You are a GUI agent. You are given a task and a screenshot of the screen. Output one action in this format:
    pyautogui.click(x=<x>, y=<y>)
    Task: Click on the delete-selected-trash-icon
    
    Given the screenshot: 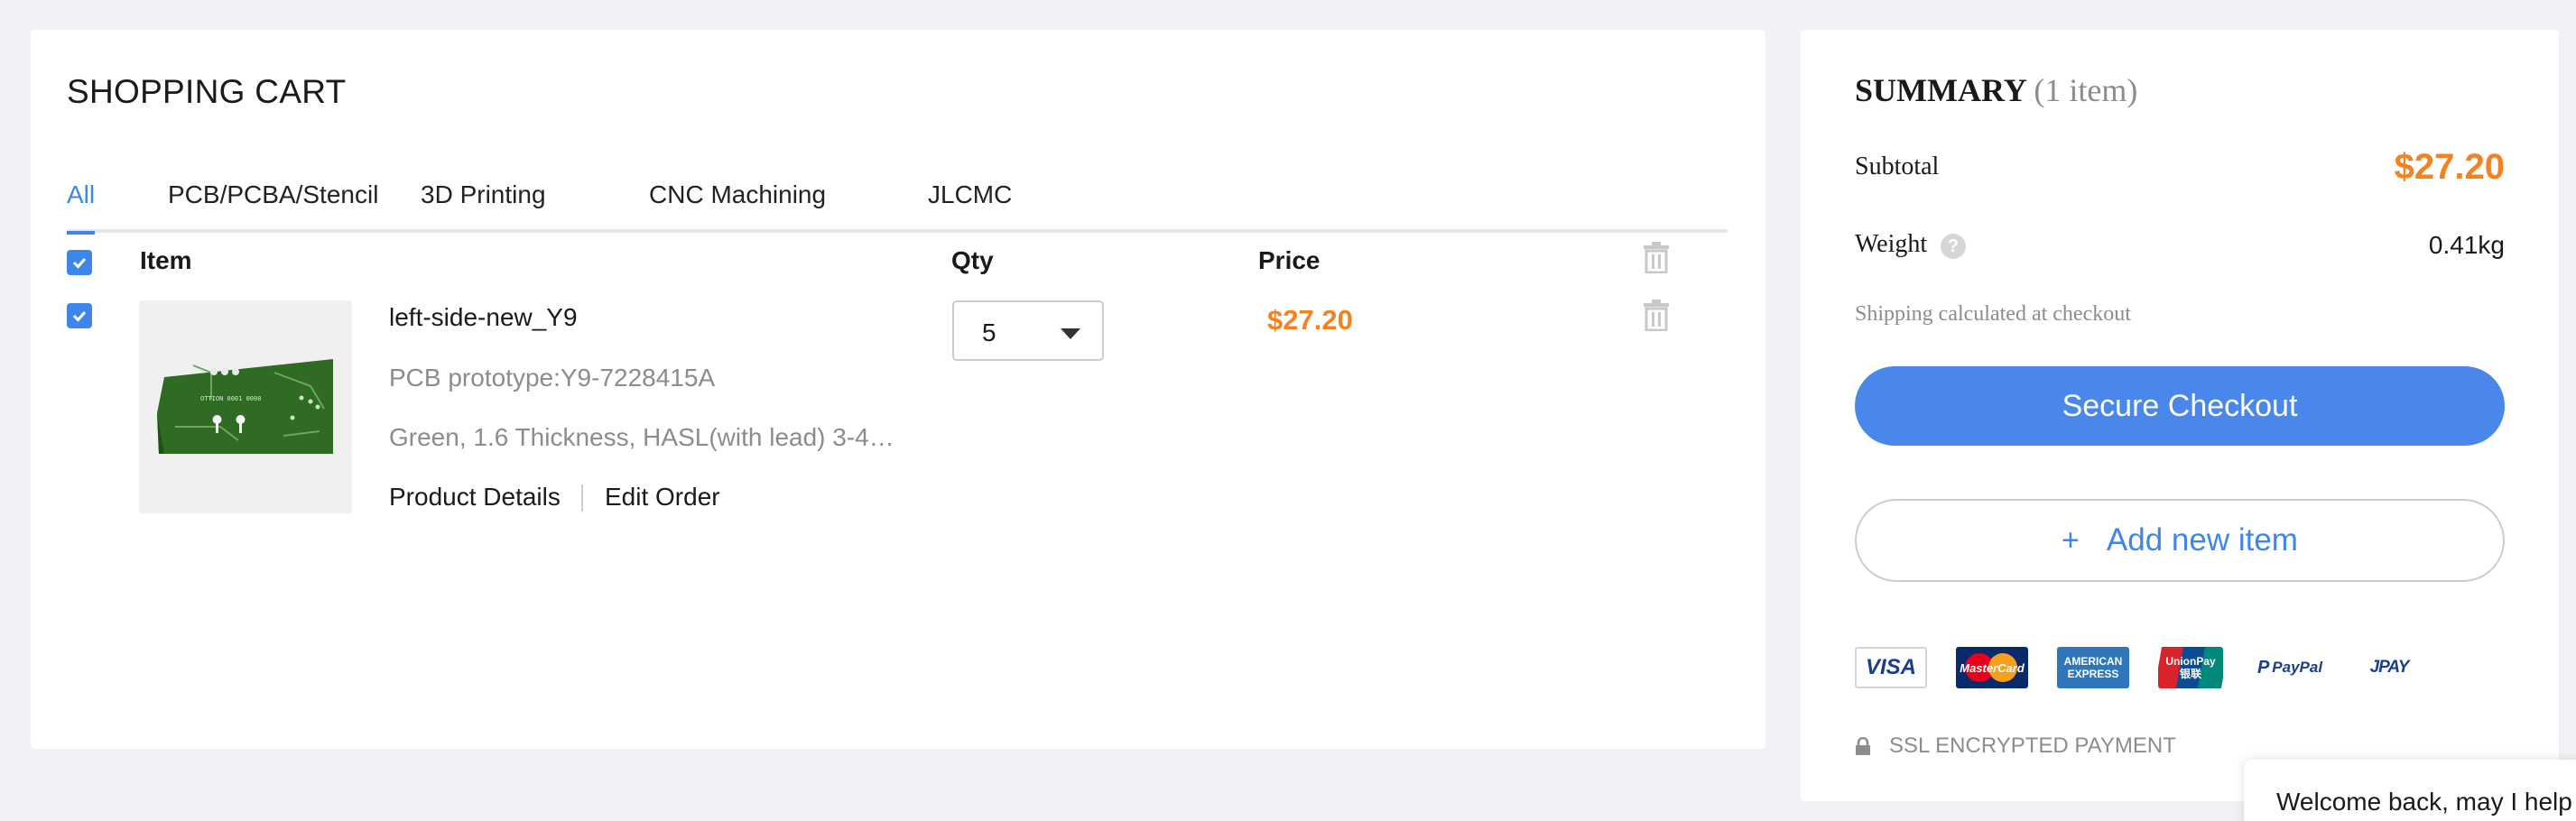 What is the action you would take?
    pyautogui.click(x=1657, y=257)
    